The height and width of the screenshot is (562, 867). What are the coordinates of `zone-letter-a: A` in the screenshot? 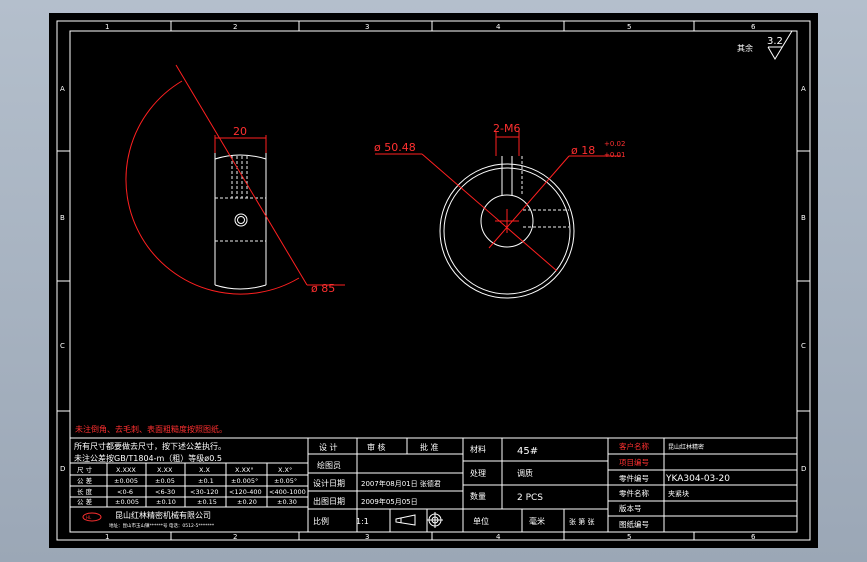 It's located at (62, 89).